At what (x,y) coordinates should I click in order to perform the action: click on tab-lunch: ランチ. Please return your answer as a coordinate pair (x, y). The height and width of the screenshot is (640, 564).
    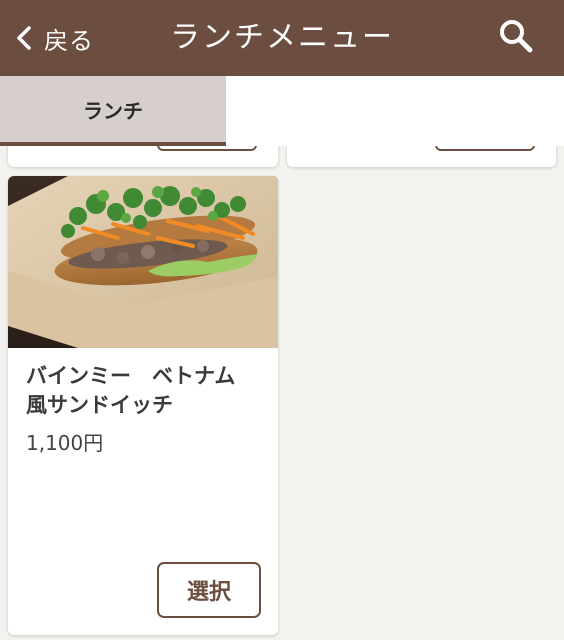
    Looking at the image, I should click on (113, 111).